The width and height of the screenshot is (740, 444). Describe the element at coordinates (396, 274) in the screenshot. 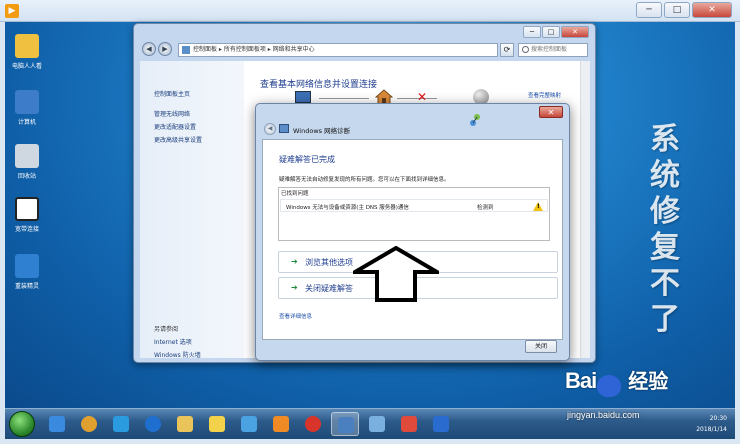

I see `annotation-up-arrow-icon` at that location.